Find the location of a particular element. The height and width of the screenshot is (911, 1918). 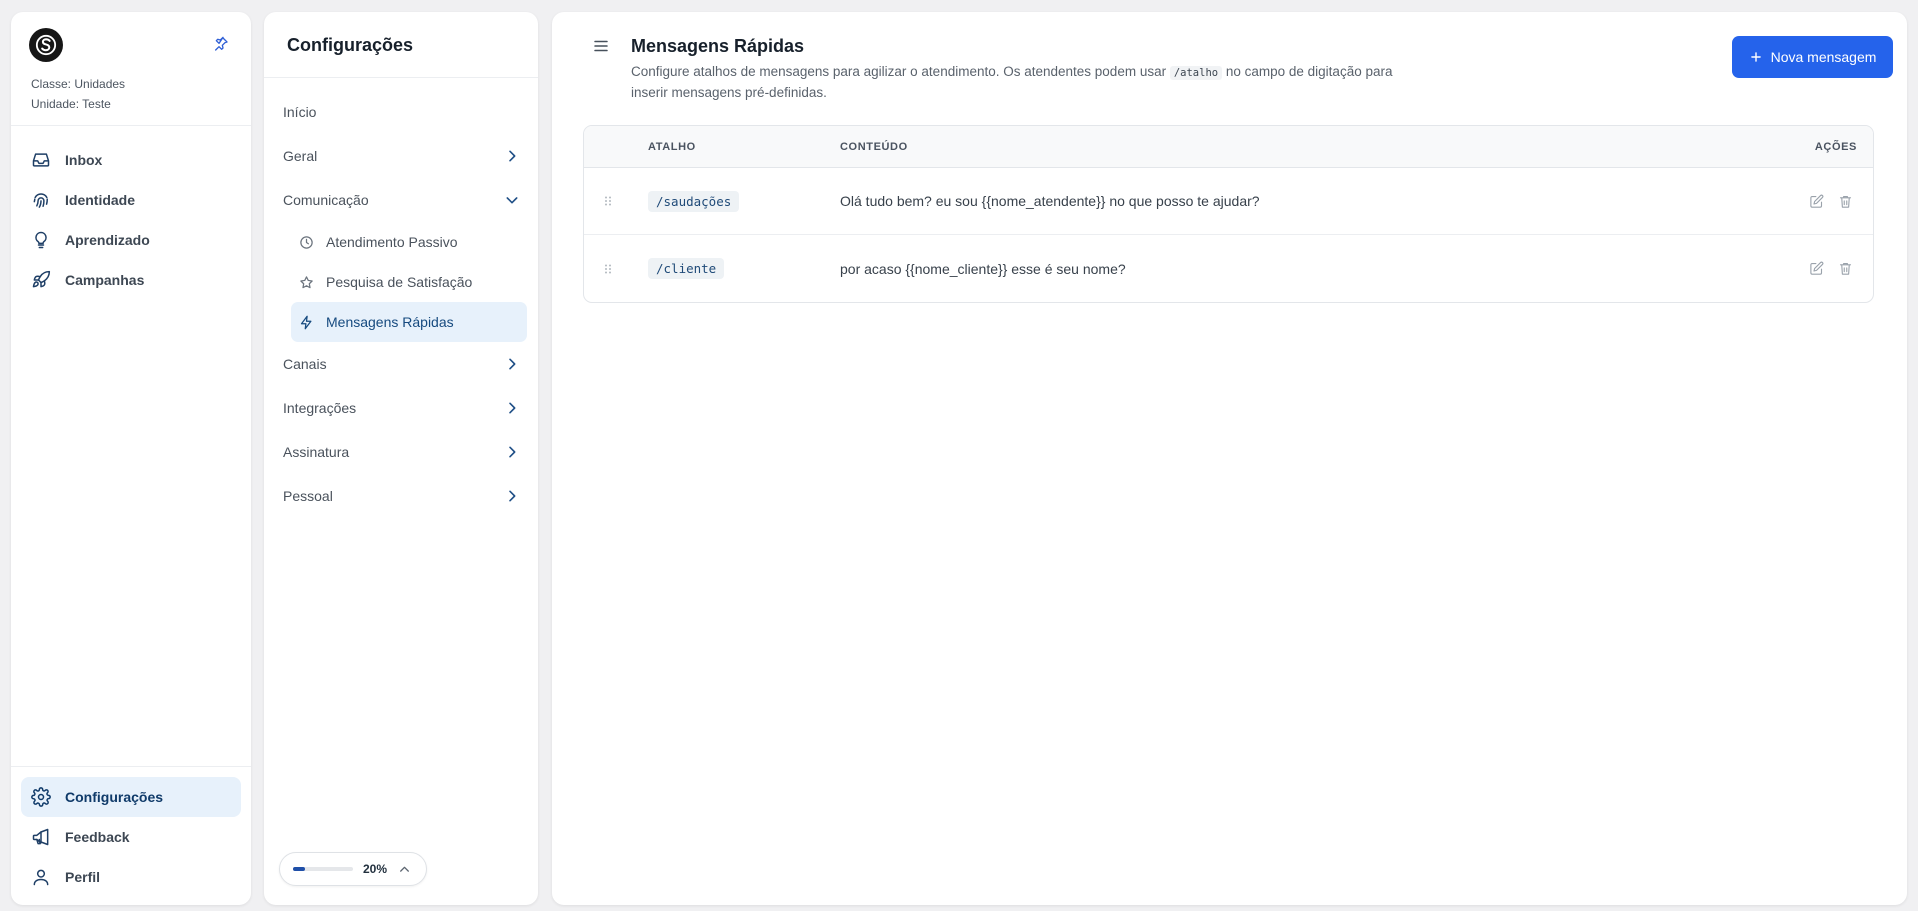

nav-item-feedback: Feedback is located at coordinates (131, 837).